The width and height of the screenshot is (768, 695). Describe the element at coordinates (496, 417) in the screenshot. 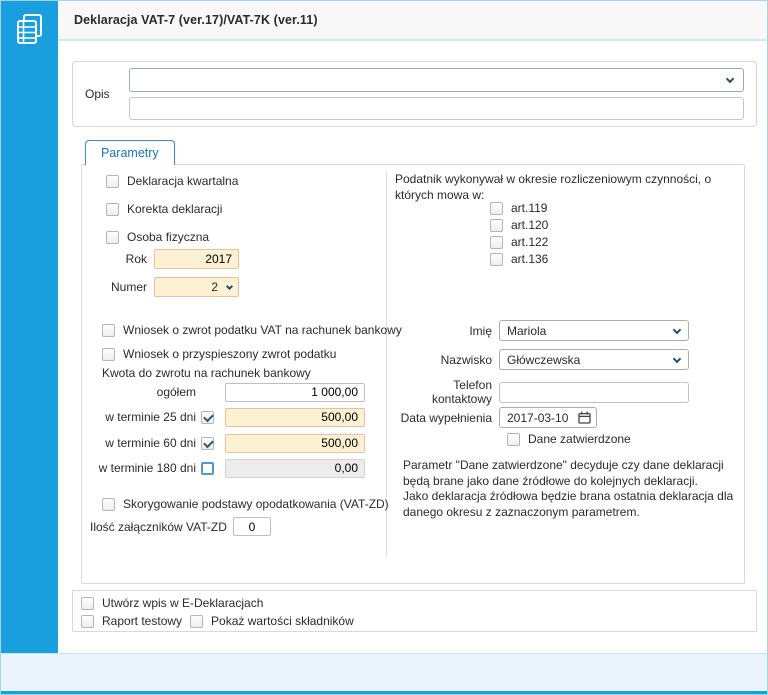

I see `data-wypelnienia-row: Data wypełnienia 2017-03-10` at that location.